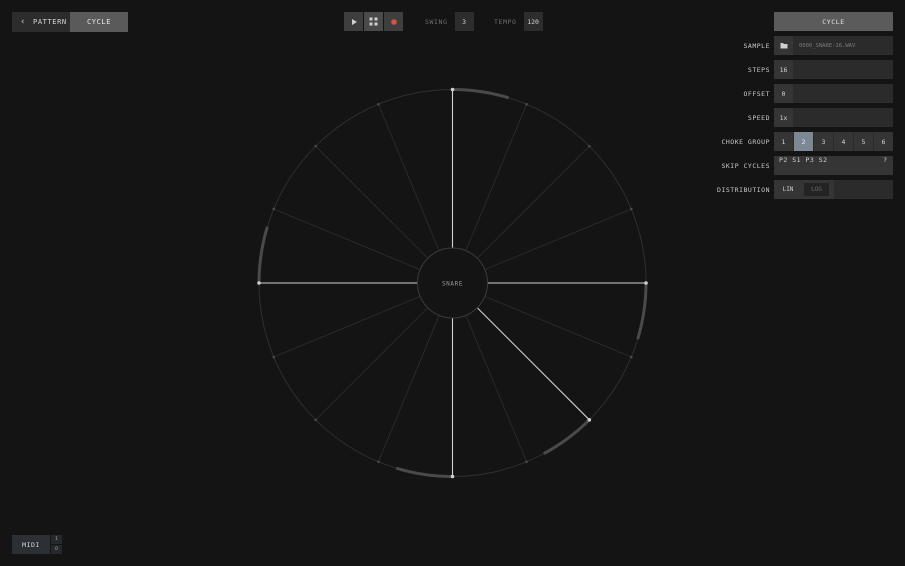  I want to click on midi-in-indicator: I, so click(56, 539).